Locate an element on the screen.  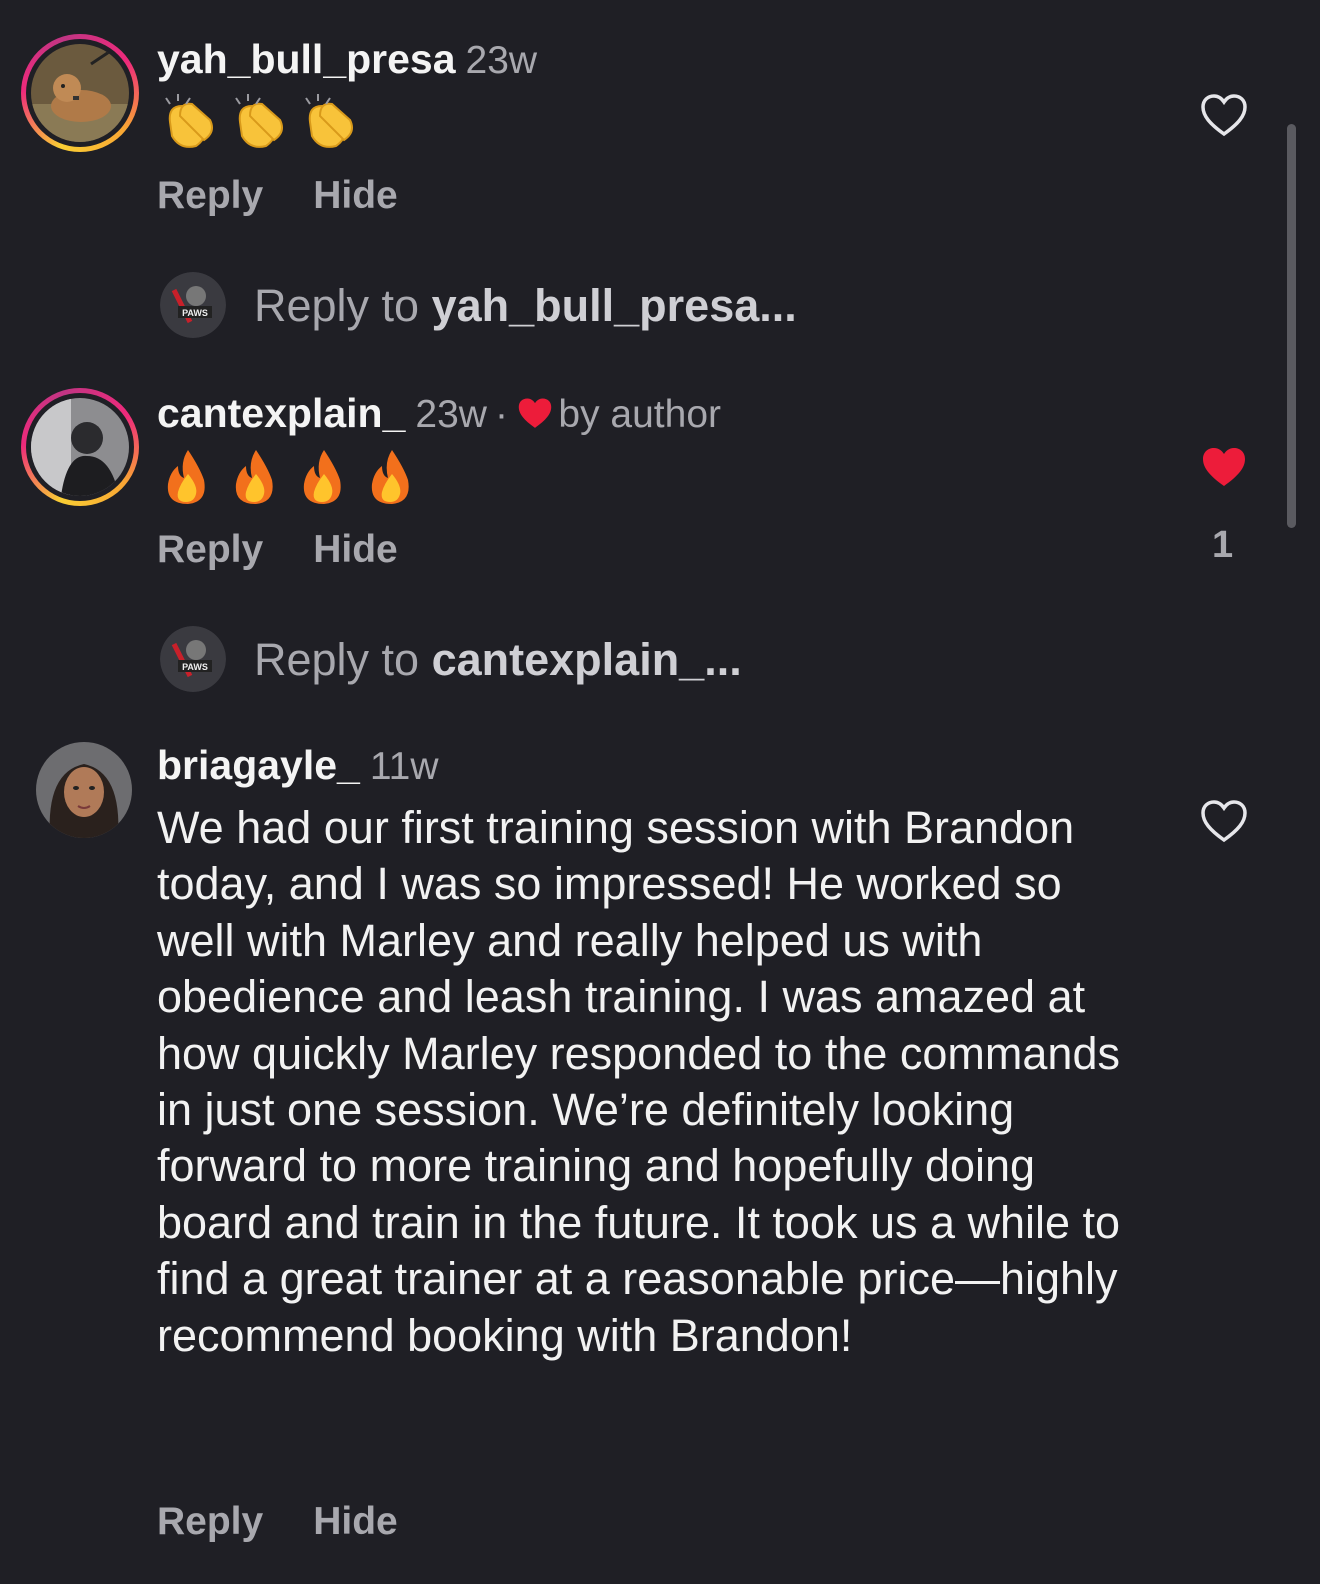
dog-photo-icon is located at coordinates (80, 93).